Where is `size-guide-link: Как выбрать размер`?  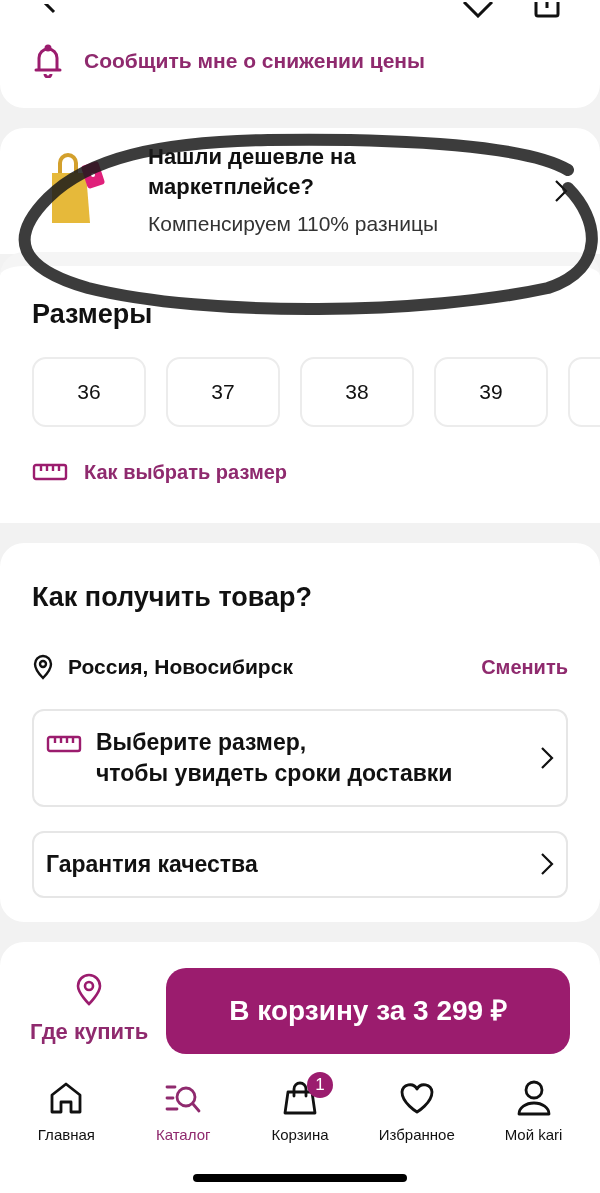 size-guide-link: Как выбрать размер is located at coordinates (186, 471).